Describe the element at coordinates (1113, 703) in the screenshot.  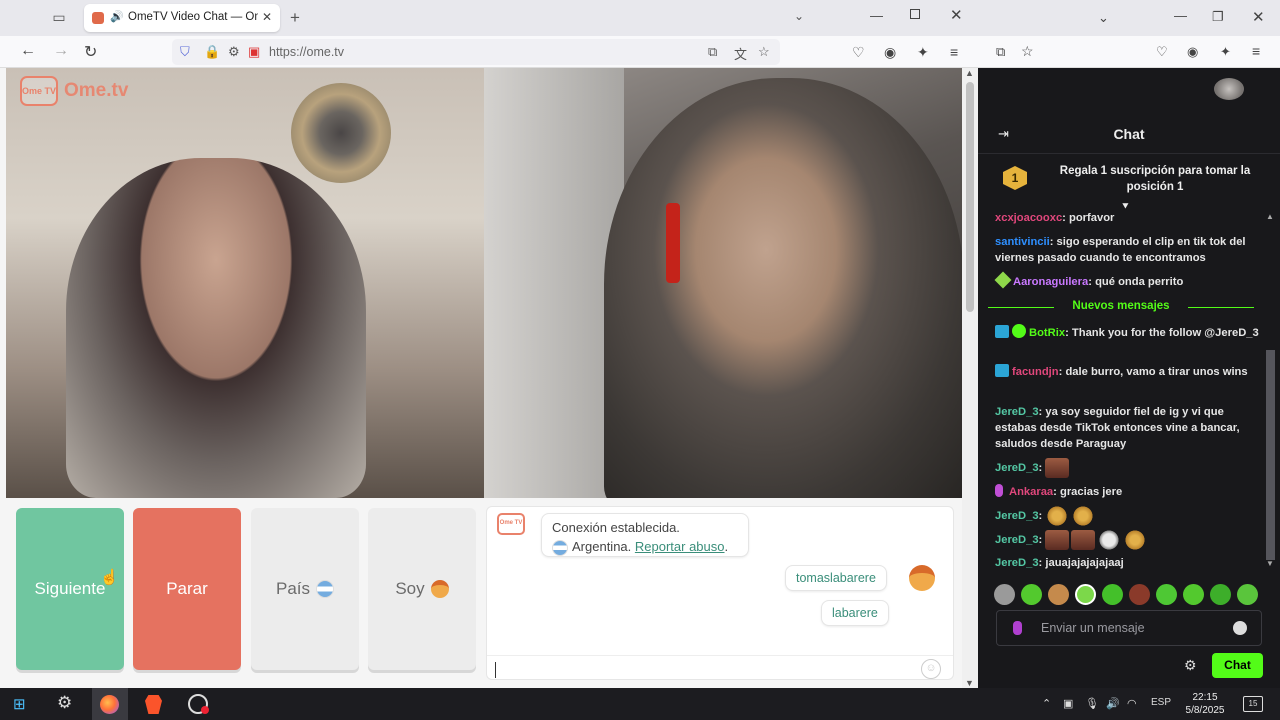
I see `speaker-icon: 🔊` at that location.